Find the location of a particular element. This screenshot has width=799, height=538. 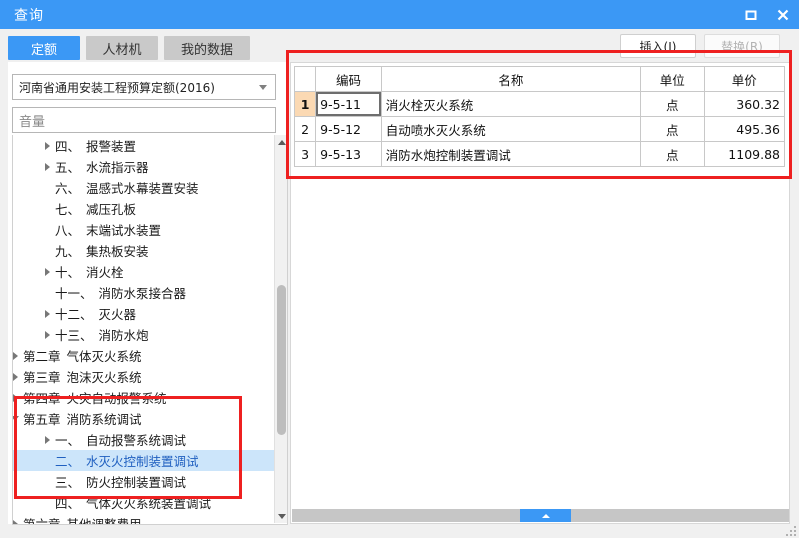

tree-item-number: 八、 is located at coordinates (68, 230).